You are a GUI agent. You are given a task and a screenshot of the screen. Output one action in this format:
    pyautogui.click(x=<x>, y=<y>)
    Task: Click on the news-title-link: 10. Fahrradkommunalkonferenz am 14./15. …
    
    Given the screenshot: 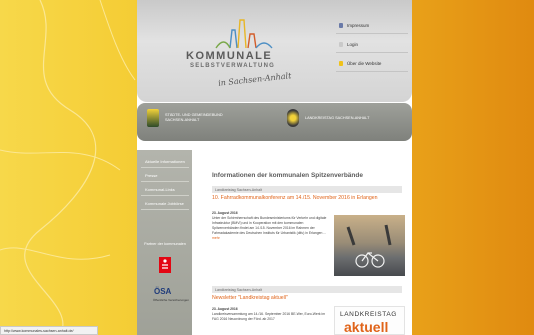 What is the action you would take?
    pyautogui.click(x=307, y=198)
    